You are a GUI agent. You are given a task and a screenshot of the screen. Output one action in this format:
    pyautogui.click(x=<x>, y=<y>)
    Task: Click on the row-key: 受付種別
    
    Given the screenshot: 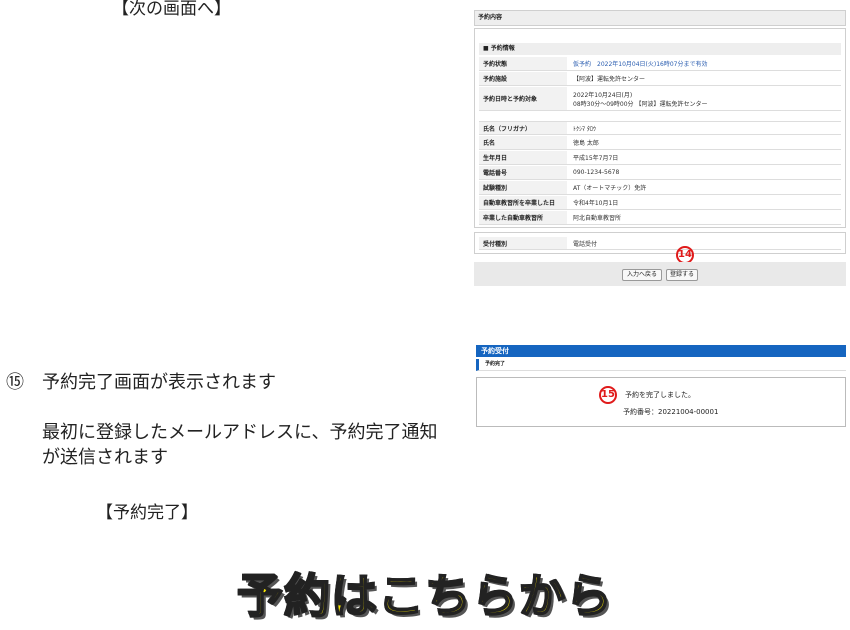 What is the action you would take?
    pyautogui.click(x=523, y=243)
    